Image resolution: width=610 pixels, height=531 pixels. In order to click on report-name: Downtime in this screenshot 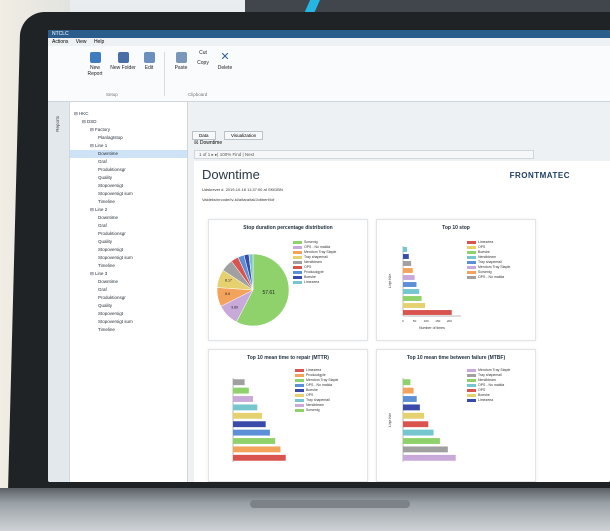, I will do `click(211, 143)`.